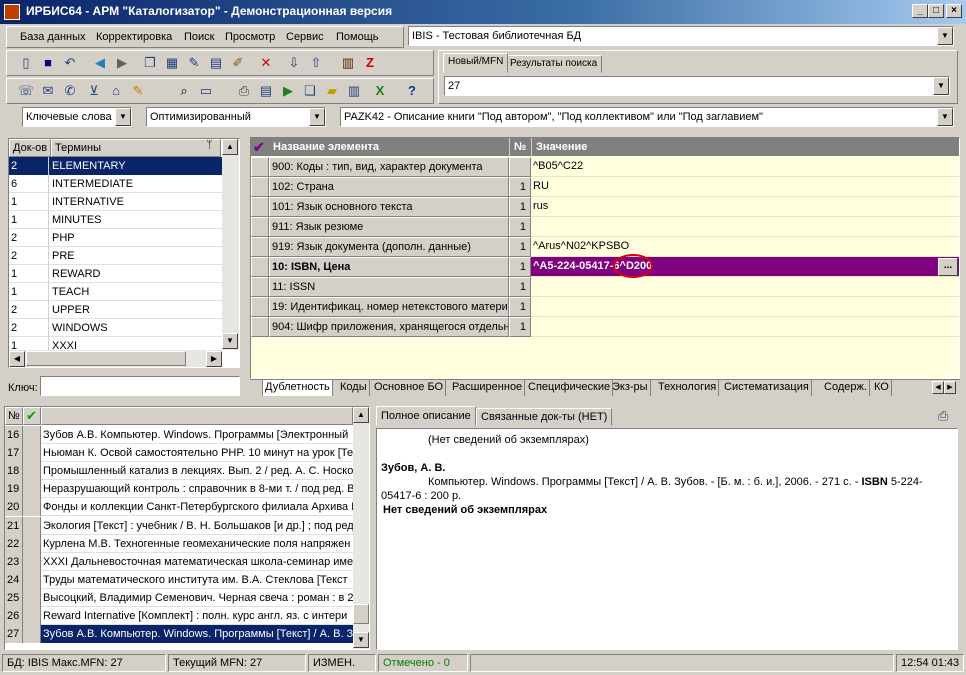  What do you see at coordinates (745, 207) in the screenshot?
I see `field-row-value: rus` at bounding box center [745, 207].